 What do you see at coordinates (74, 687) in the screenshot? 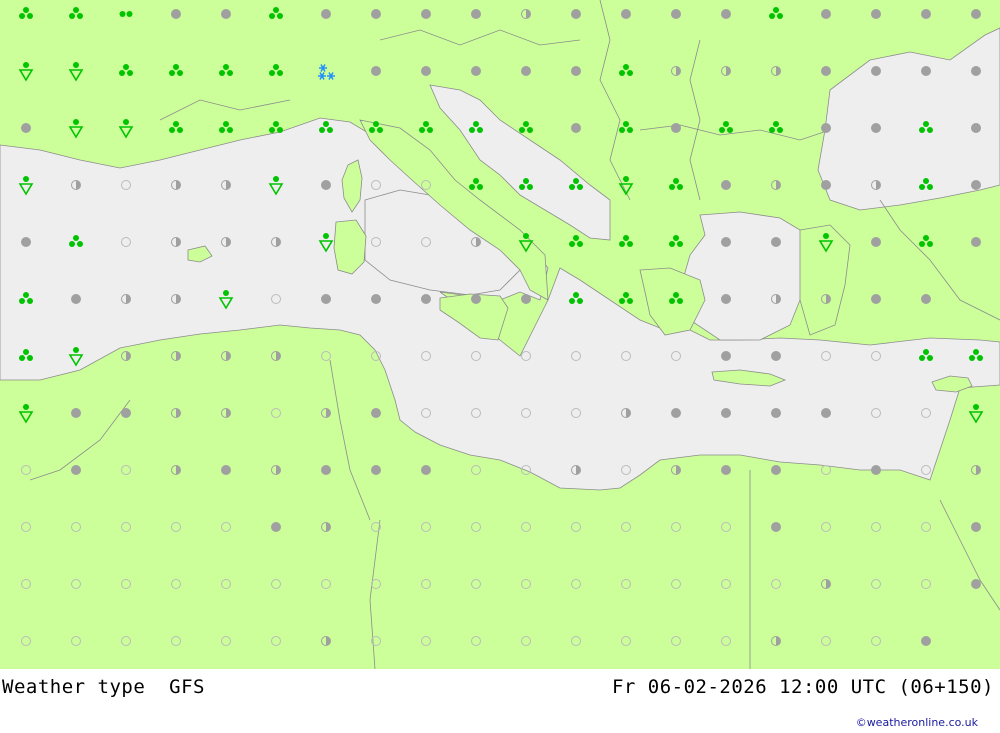
I see `product-label: Weather type` at bounding box center [74, 687].